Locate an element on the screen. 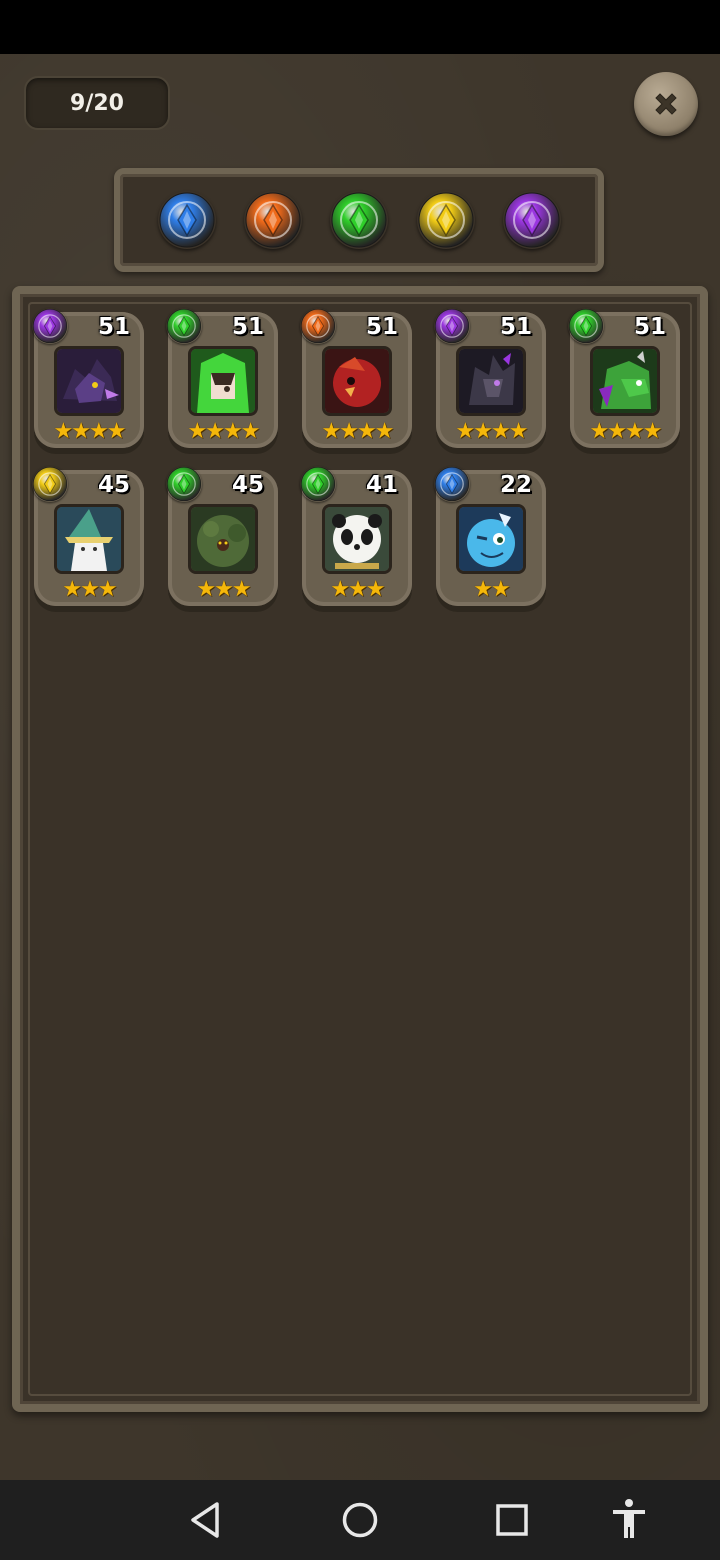  purple-element-orb-icon is located at coordinates (532, 220).